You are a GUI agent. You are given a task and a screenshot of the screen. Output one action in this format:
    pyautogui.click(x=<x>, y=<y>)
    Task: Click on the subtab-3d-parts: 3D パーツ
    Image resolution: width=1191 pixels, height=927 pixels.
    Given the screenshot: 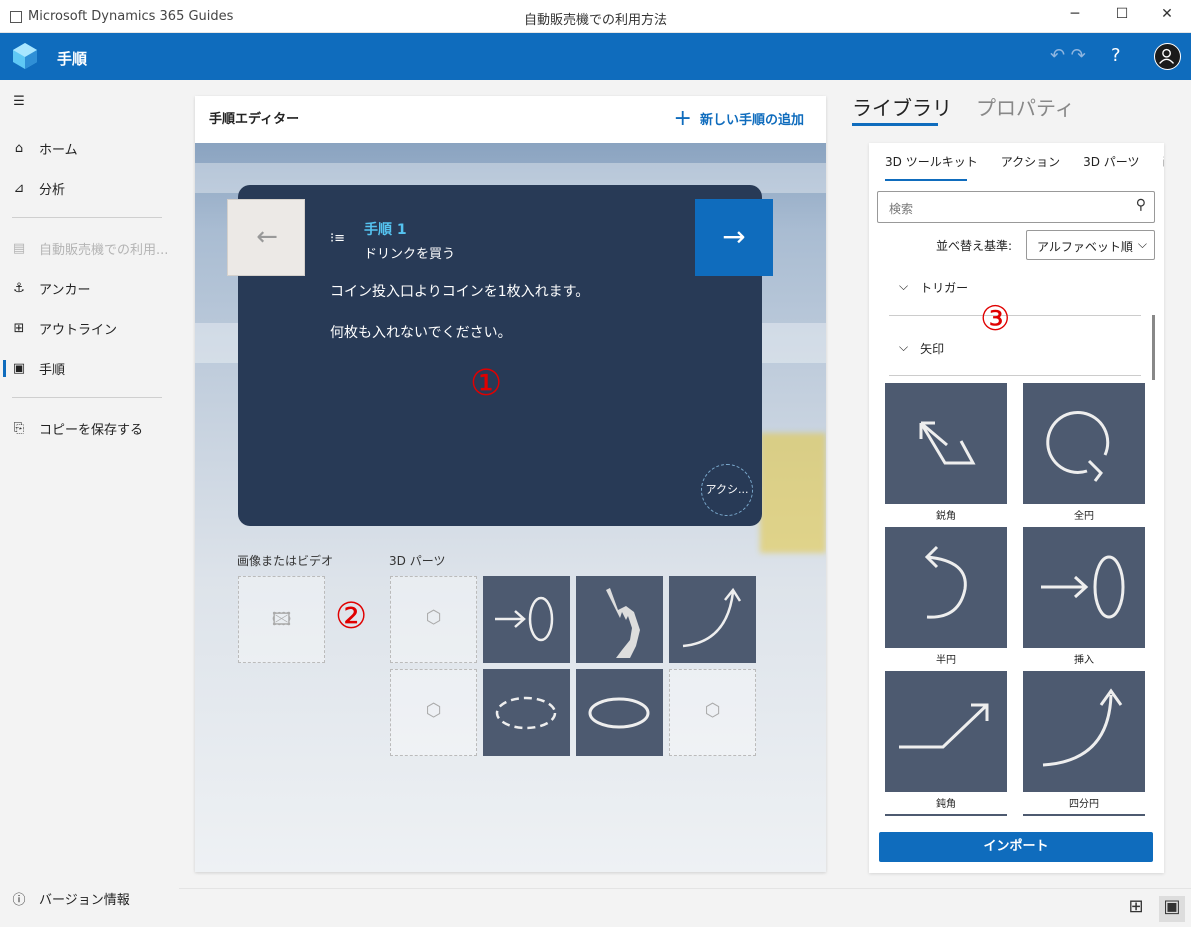 What is the action you would take?
    pyautogui.click(x=1111, y=161)
    